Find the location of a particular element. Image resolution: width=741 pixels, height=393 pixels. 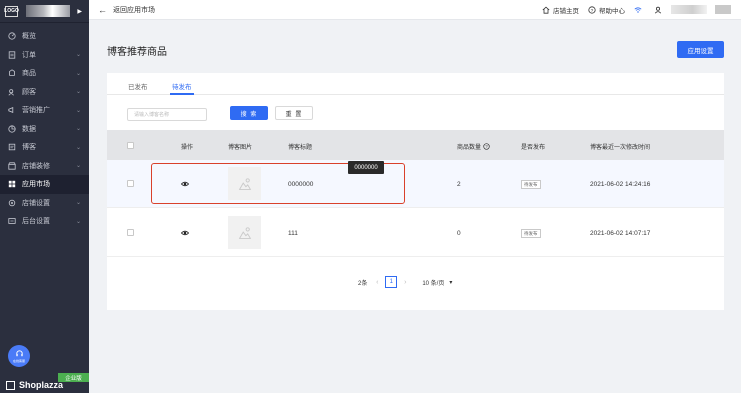

store-design-icon is located at coordinates (11, 165).